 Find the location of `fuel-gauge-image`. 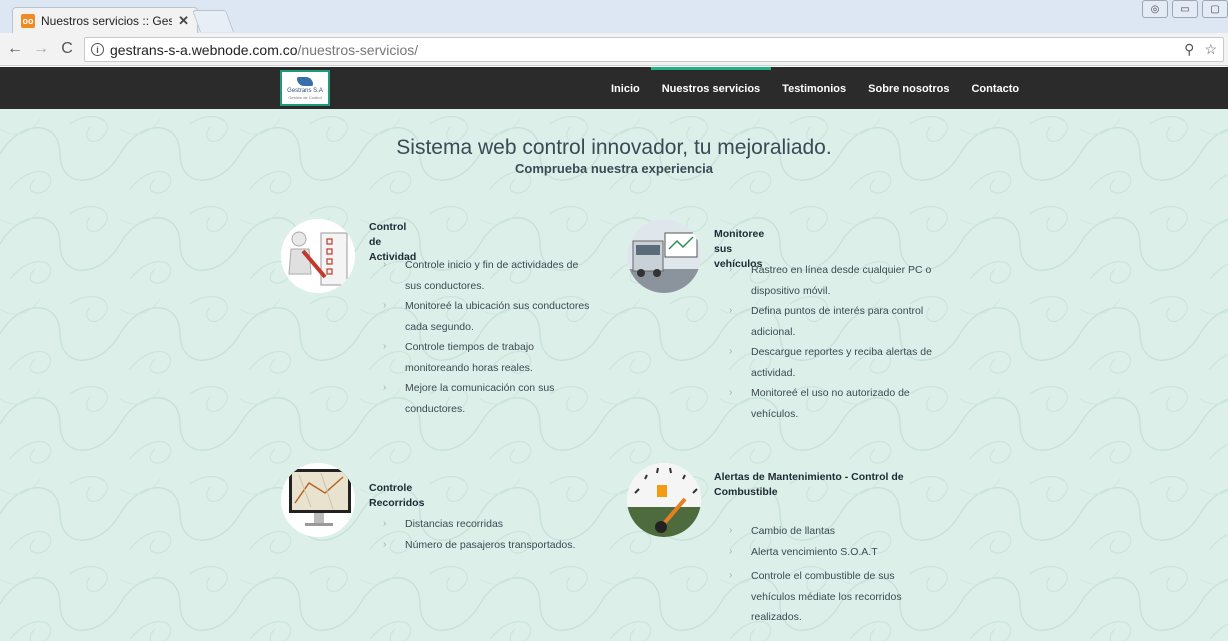

fuel-gauge-image is located at coordinates (664, 500).